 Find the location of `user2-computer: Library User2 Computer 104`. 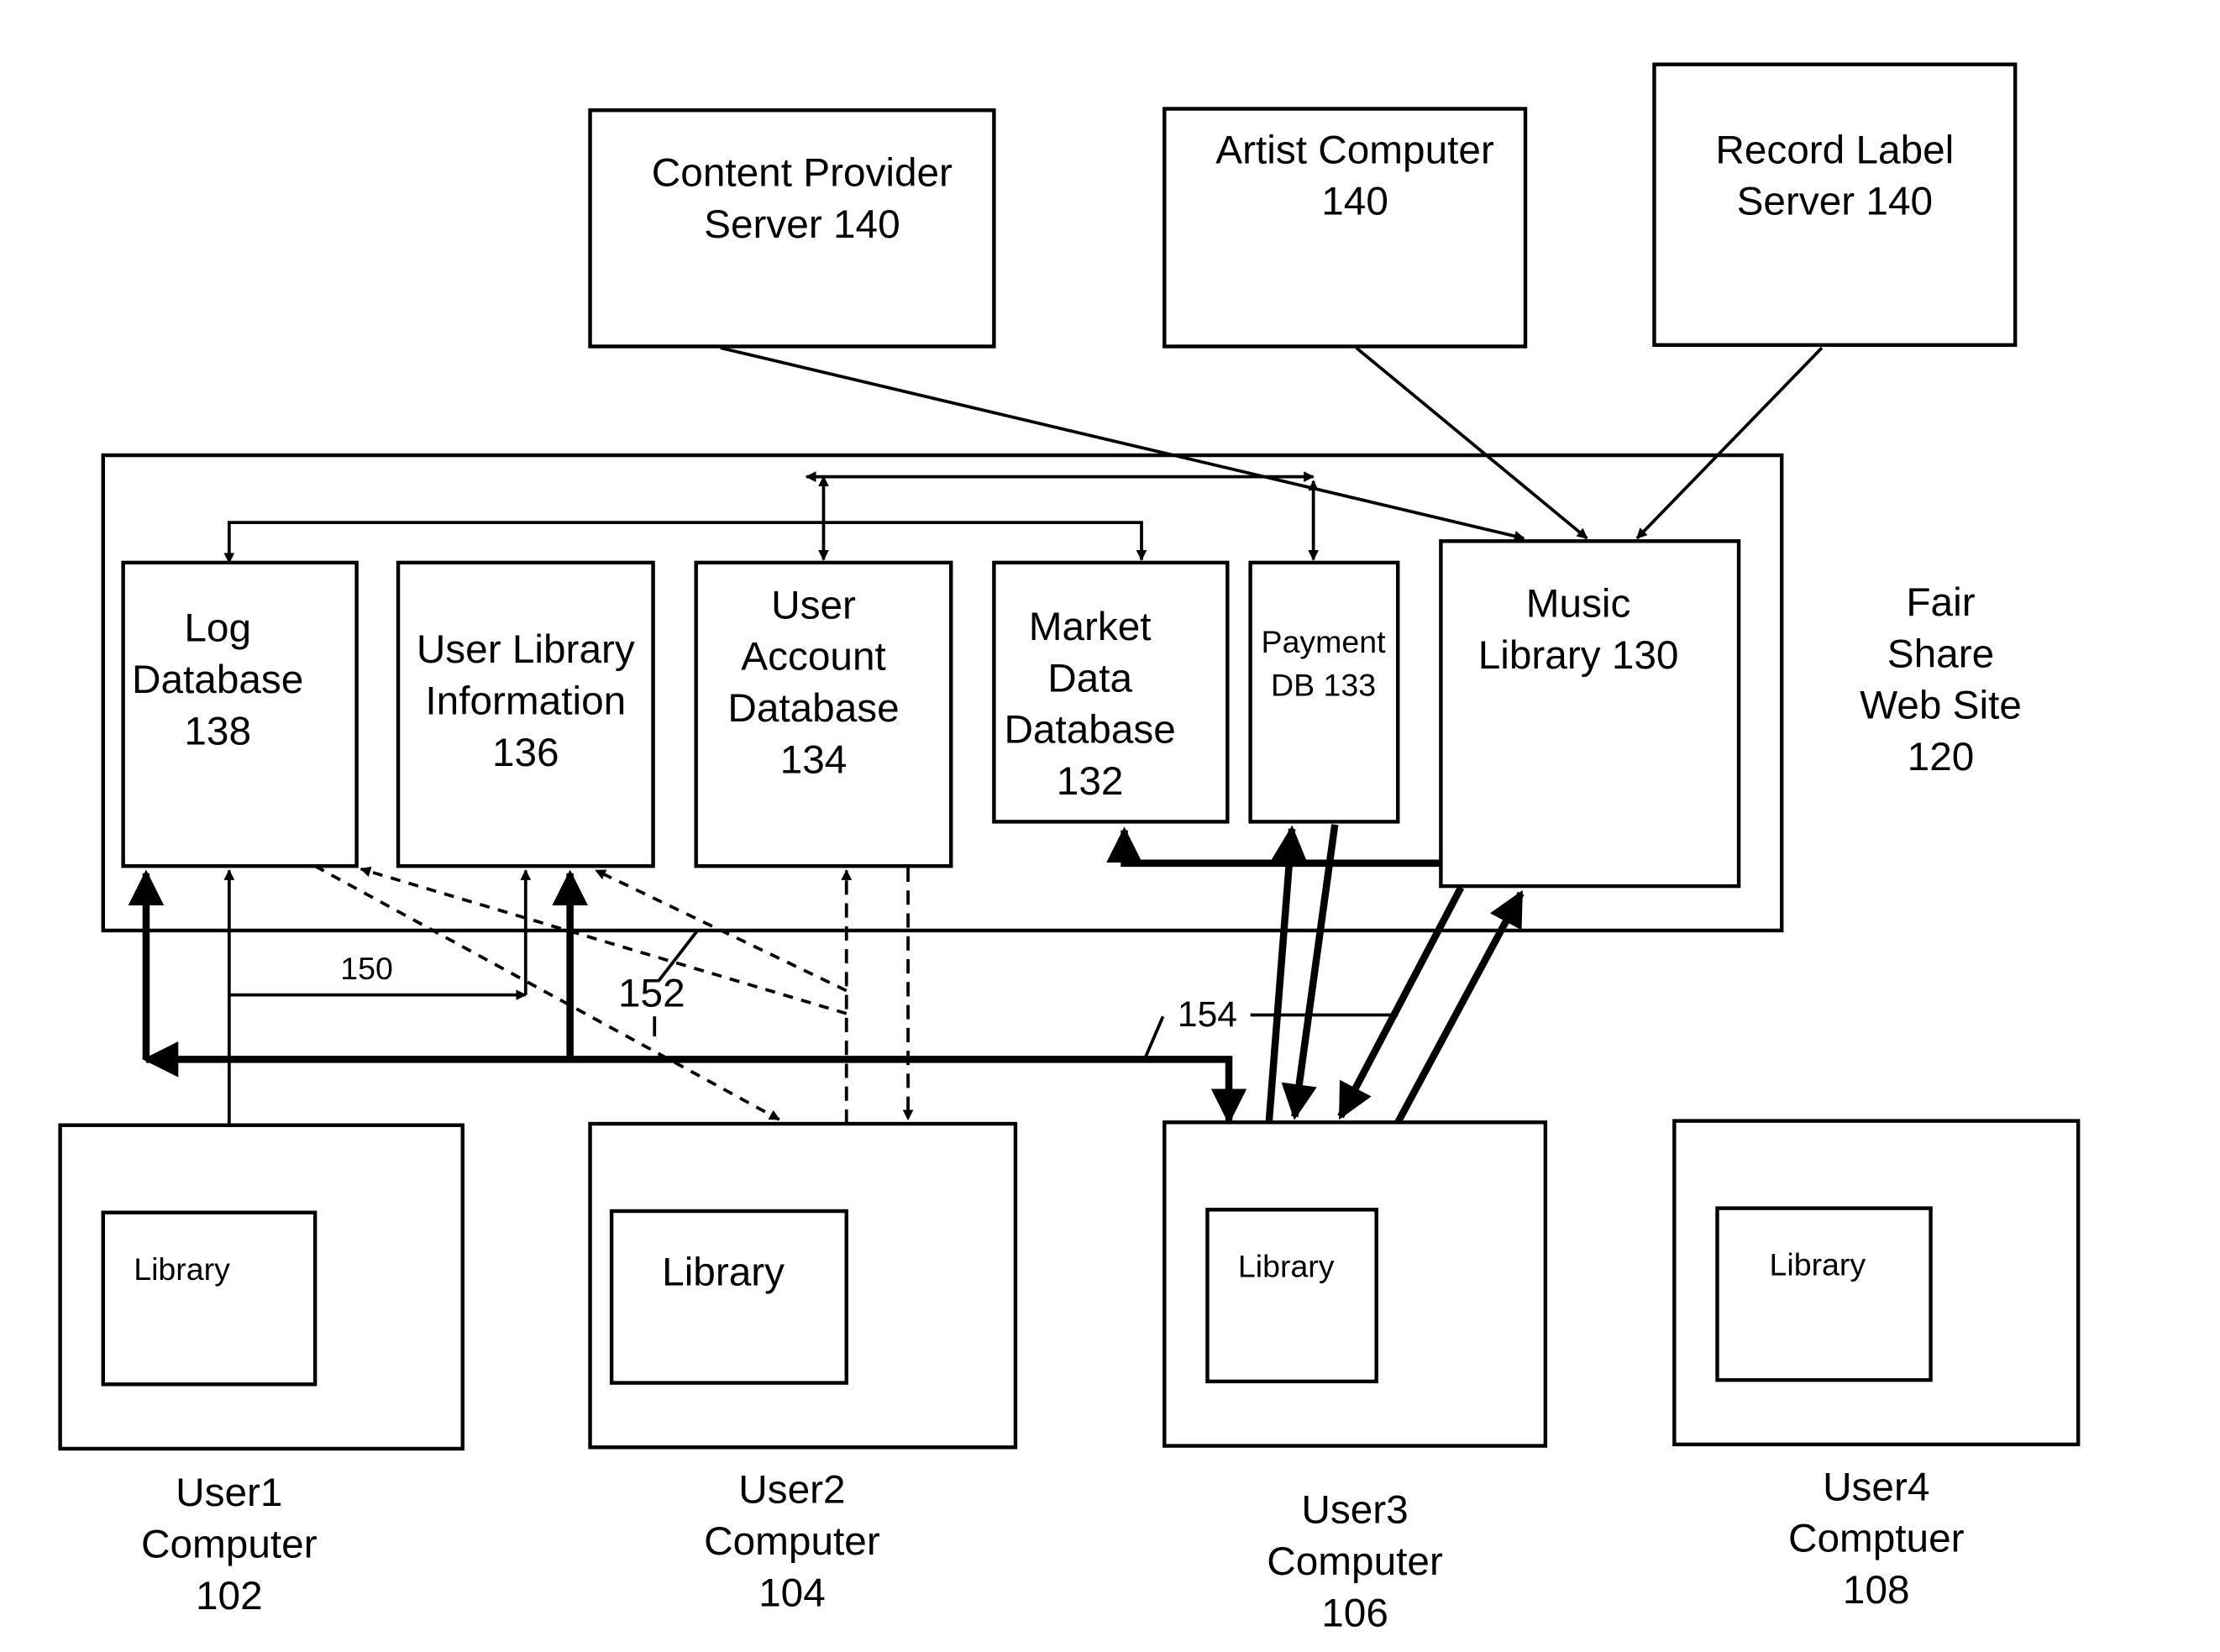

user2-computer: Library User2 Computer 104 is located at coordinates (803, 1368).